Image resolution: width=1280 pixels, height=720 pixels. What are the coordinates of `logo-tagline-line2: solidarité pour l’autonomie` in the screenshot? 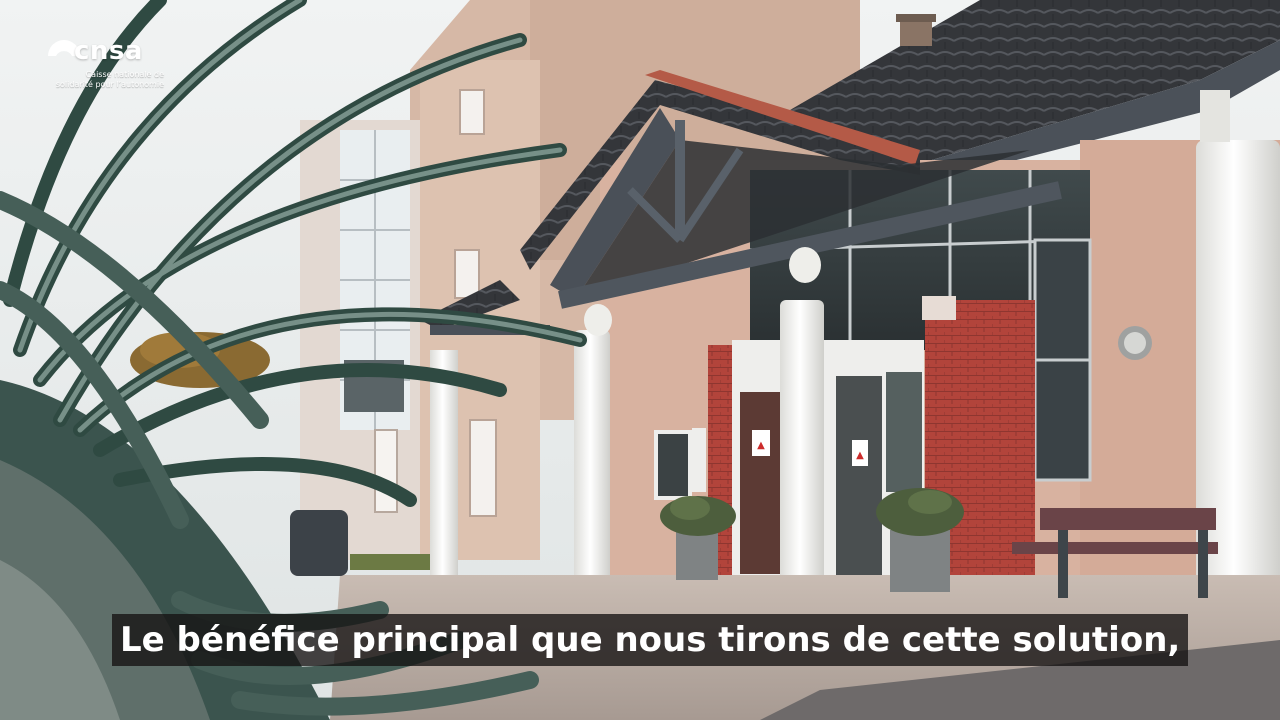 It's located at (109, 84).